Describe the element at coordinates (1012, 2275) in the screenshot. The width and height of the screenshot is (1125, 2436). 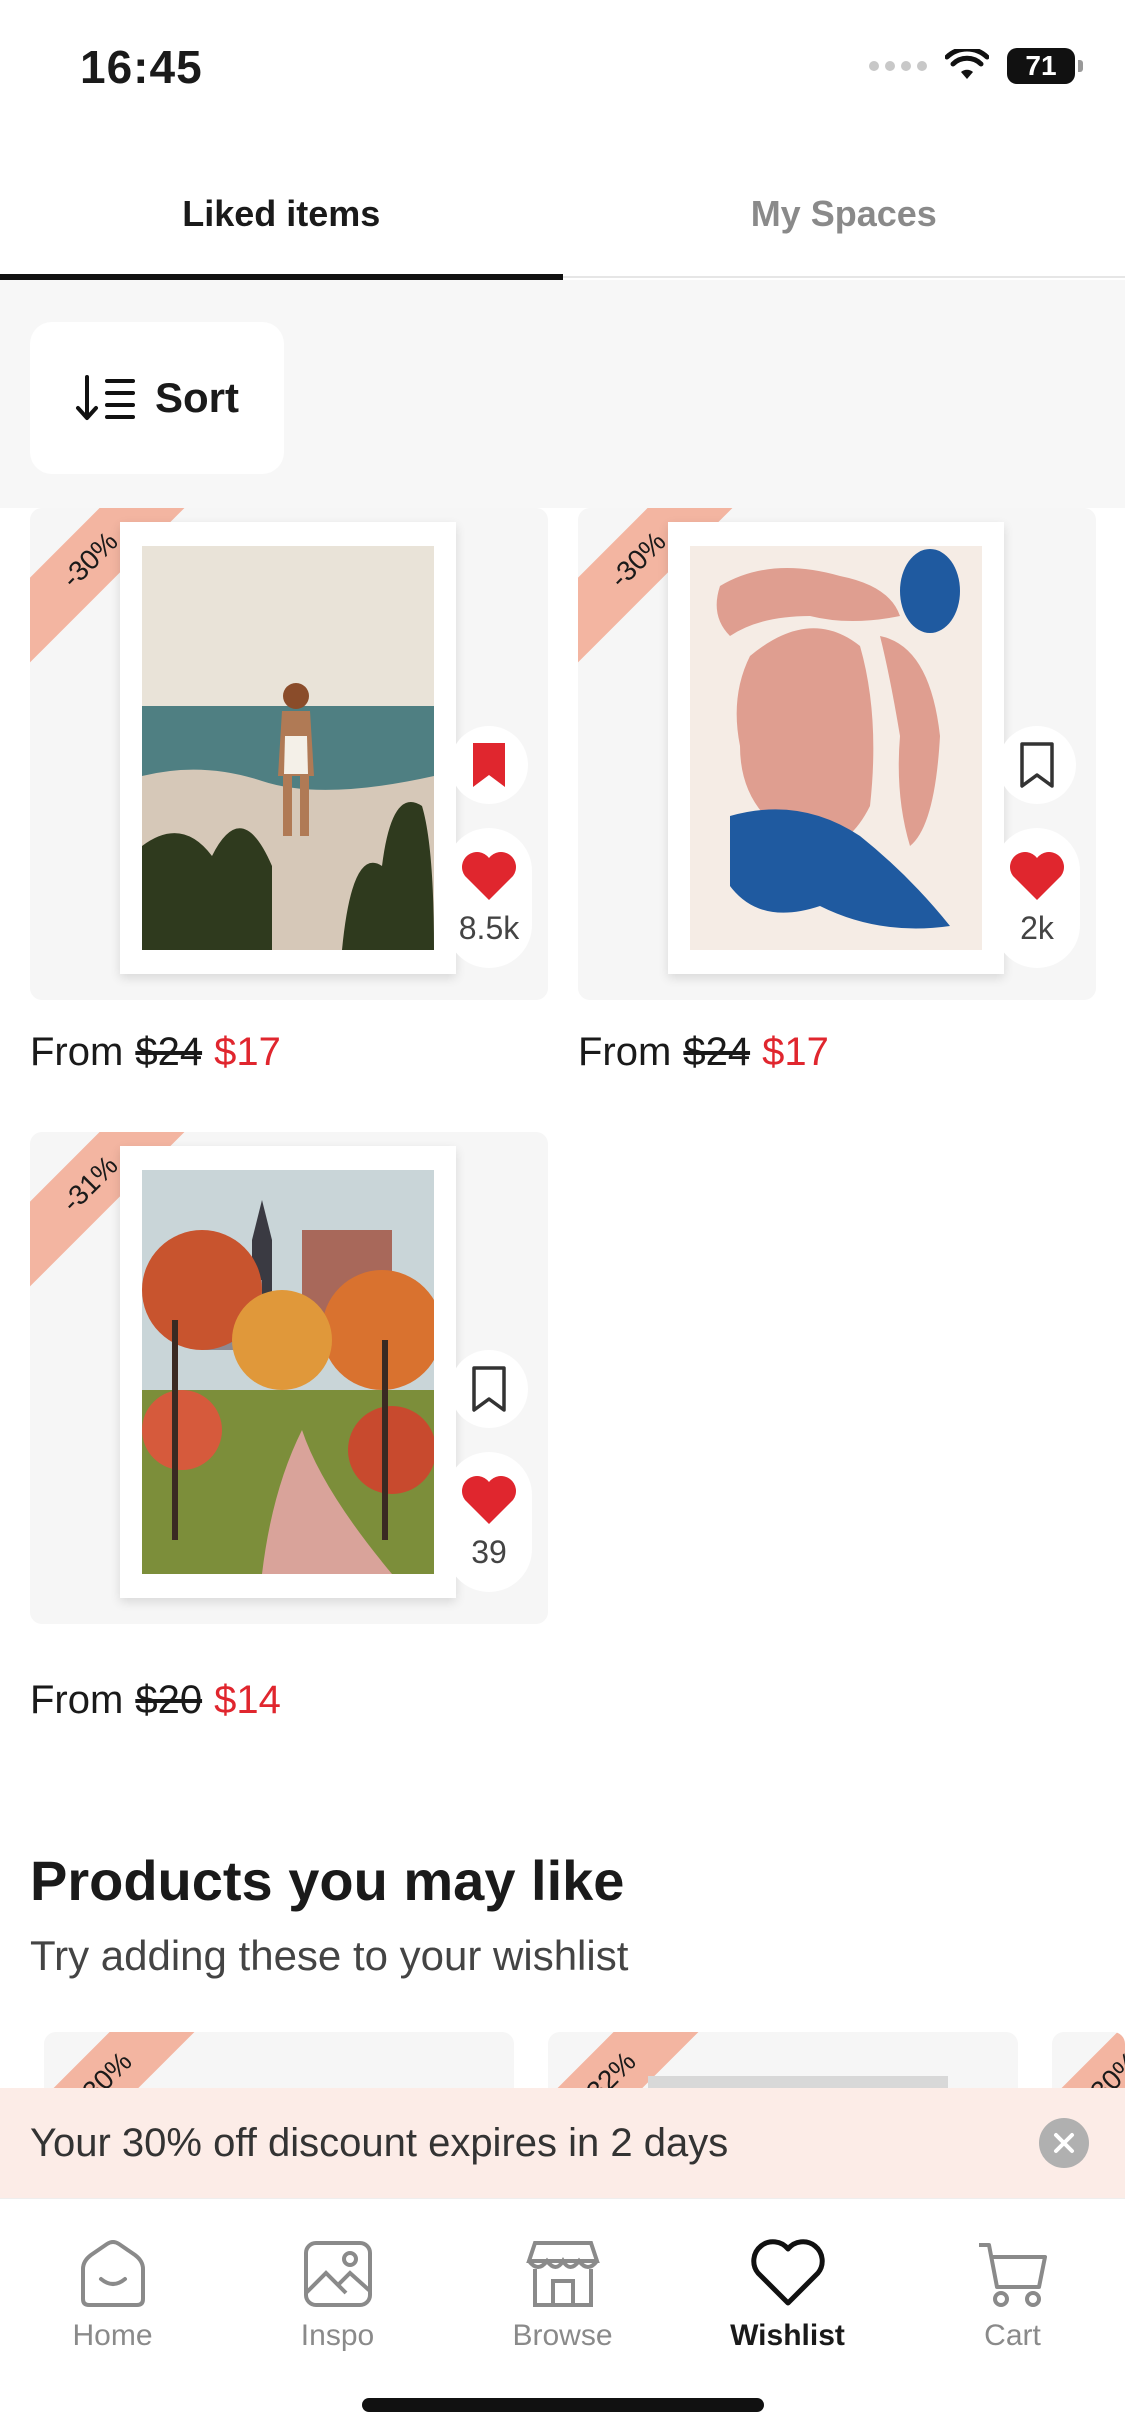
I see `cart-icon` at that location.